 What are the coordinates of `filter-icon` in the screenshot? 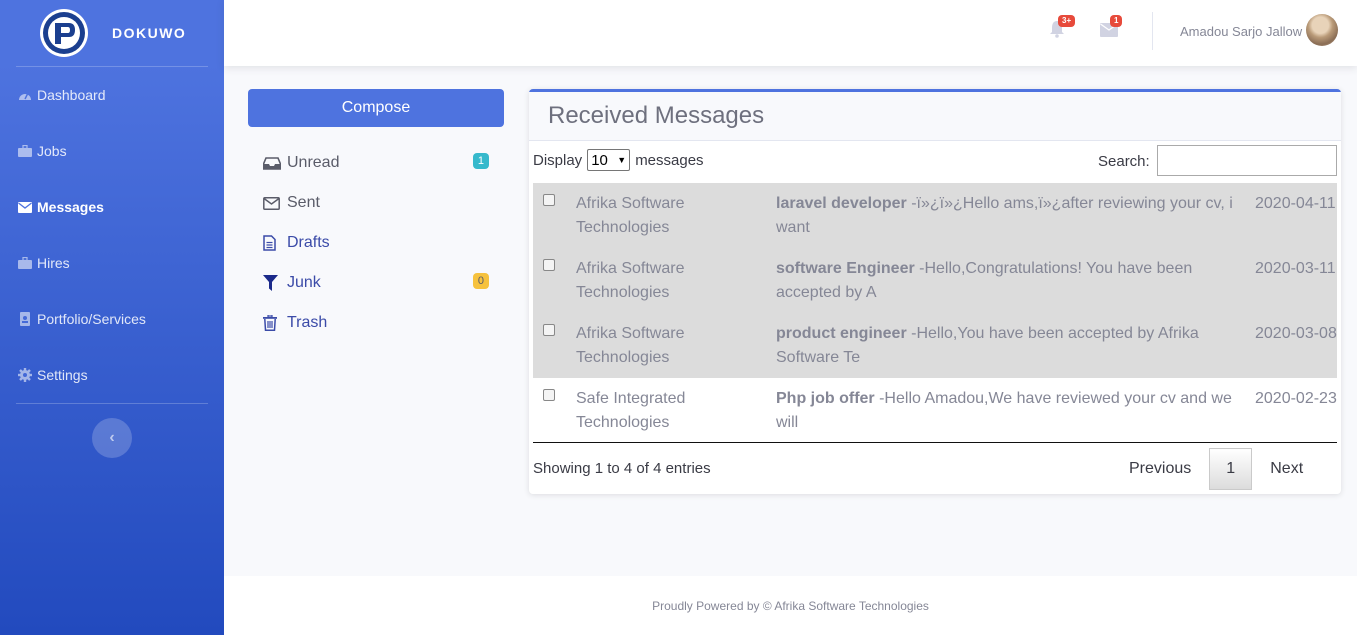 It's located at (272, 283).